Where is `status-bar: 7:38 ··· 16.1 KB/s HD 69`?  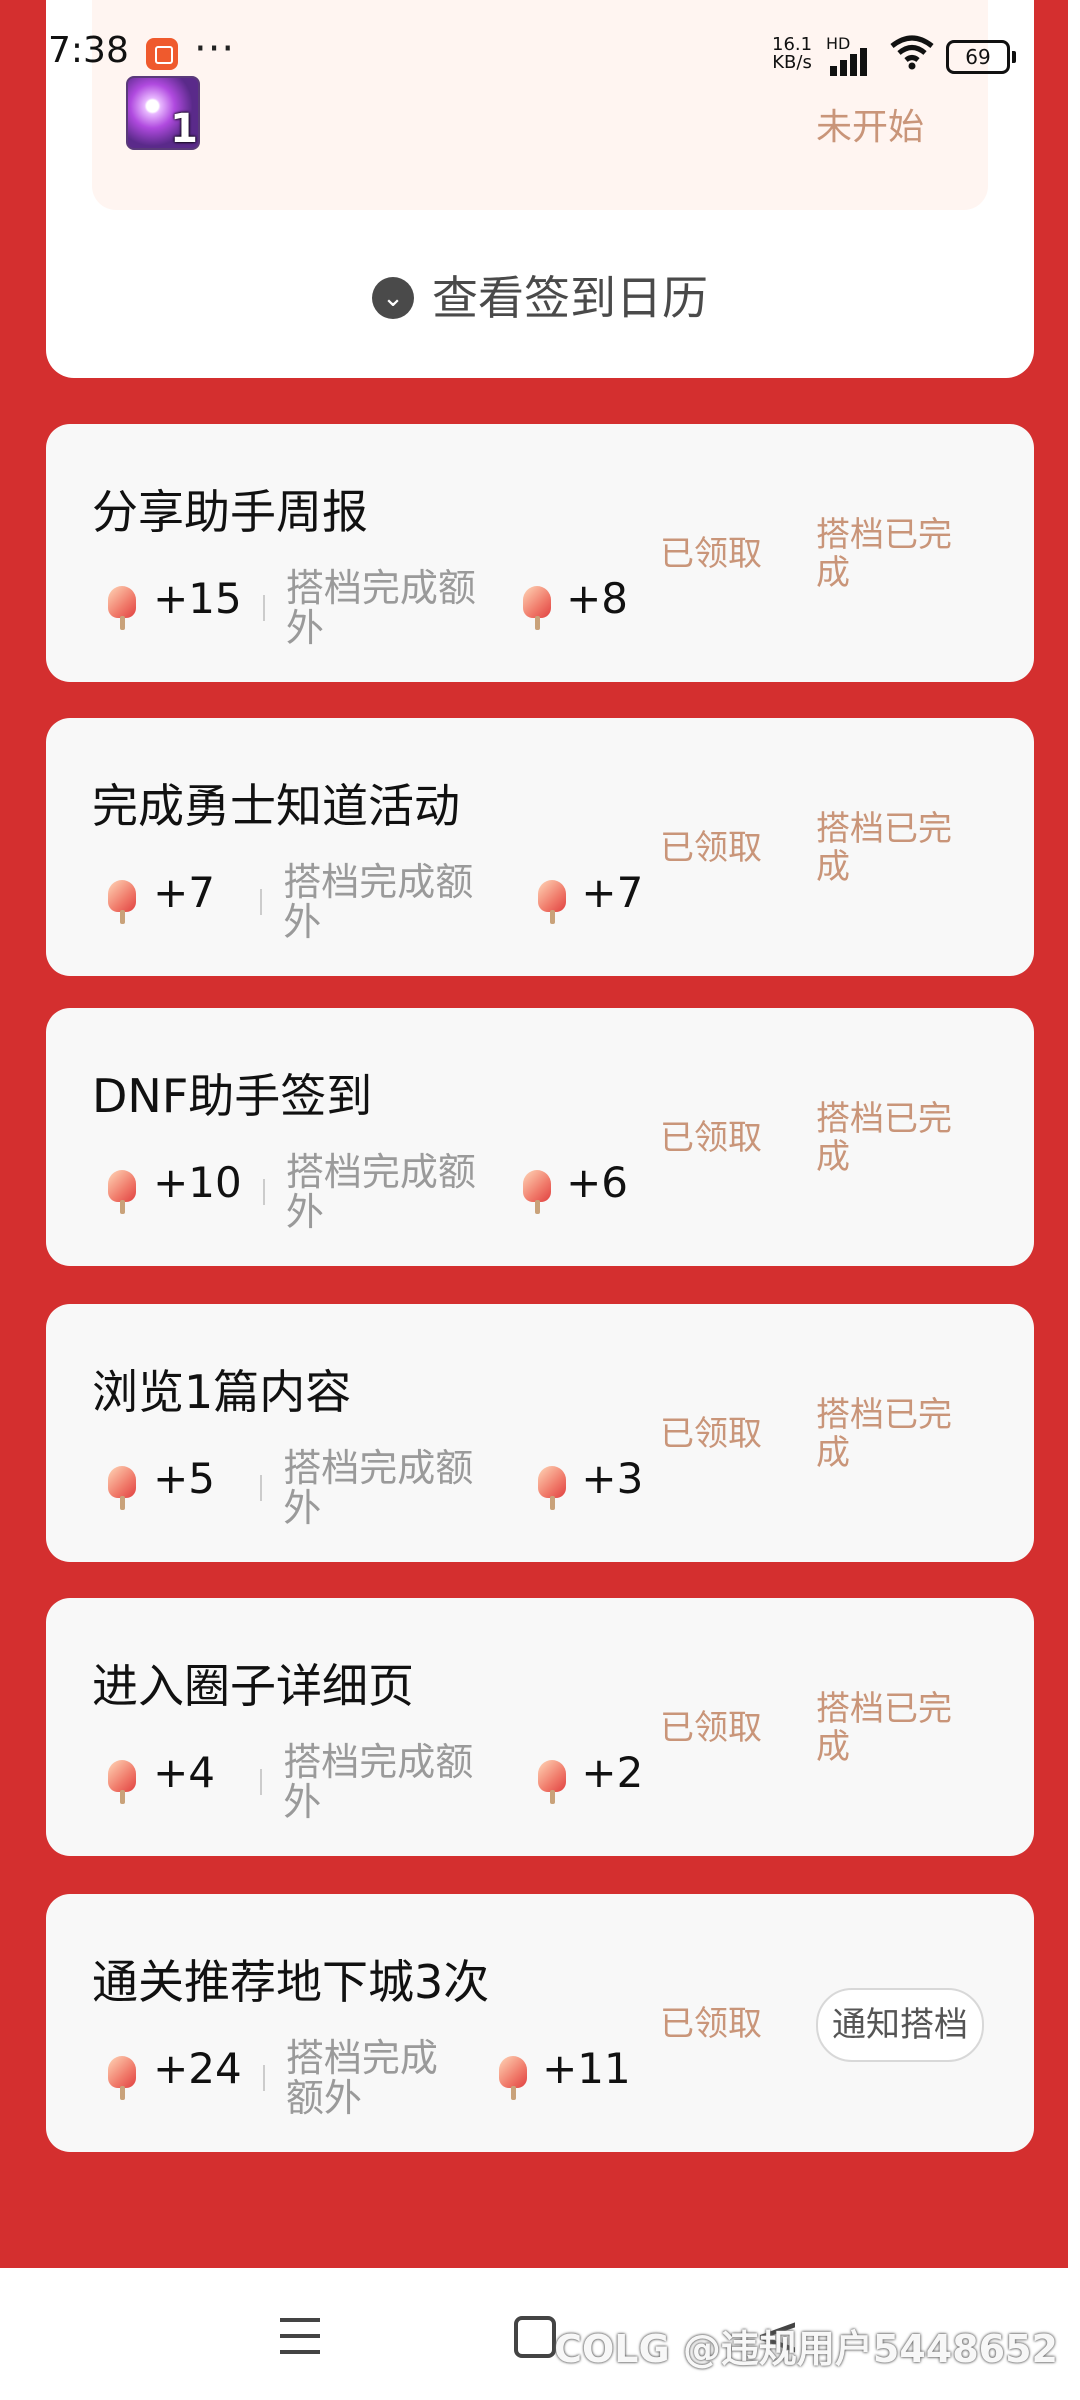 status-bar: 7:38 ··· 16.1 KB/s HD 69 is located at coordinates (534, 46).